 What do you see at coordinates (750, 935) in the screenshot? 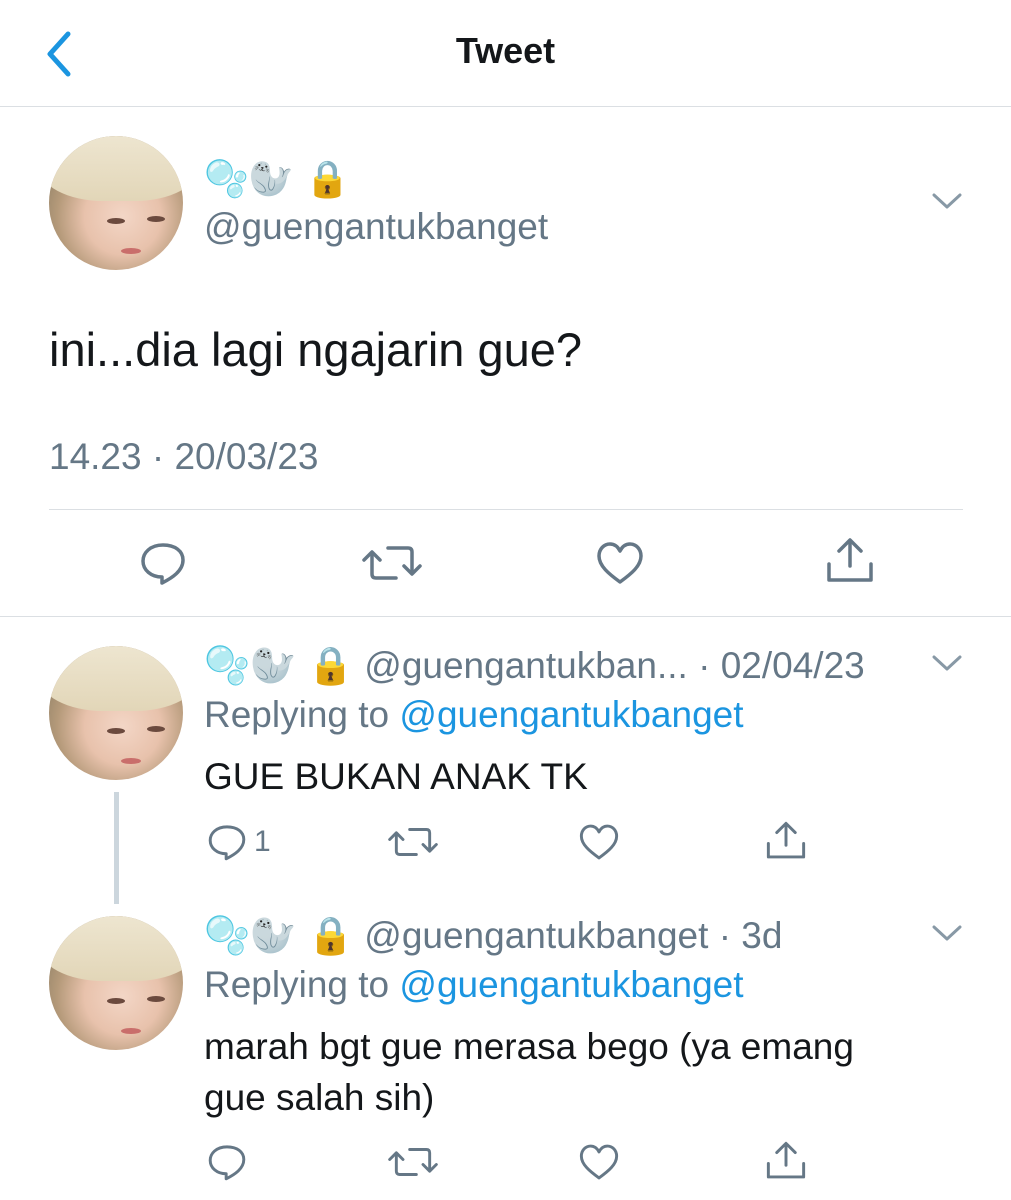
I see `reply-date: · 3d` at bounding box center [750, 935].